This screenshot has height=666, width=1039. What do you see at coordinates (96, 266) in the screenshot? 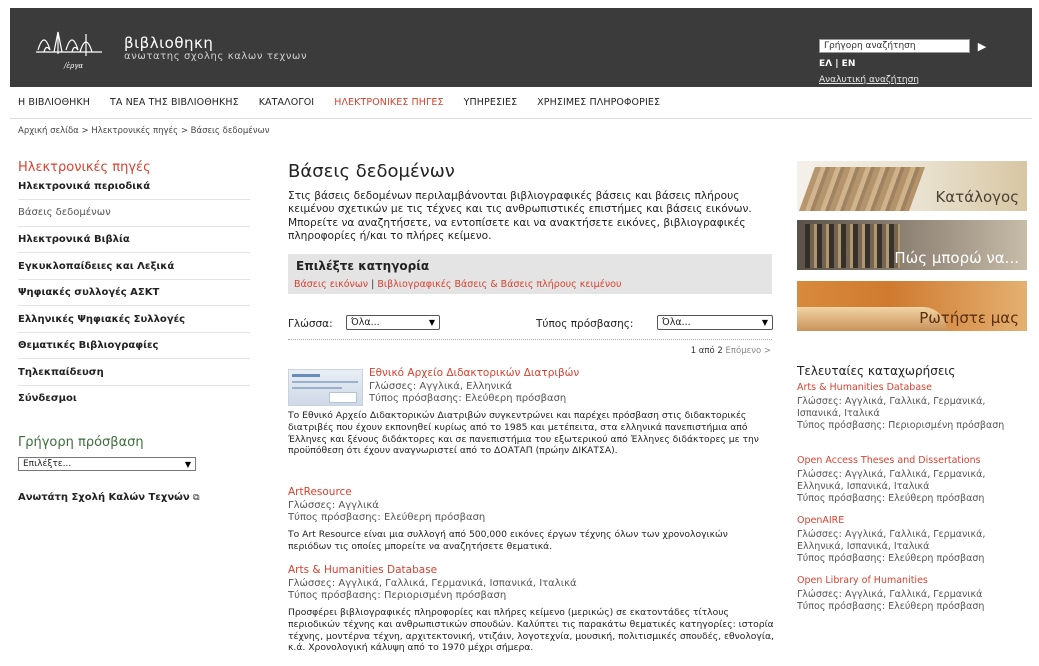
I see `sidebar-item-encyclopedias: Εγκυκλοπαίδειες και Λεξικά` at bounding box center [96, 266].